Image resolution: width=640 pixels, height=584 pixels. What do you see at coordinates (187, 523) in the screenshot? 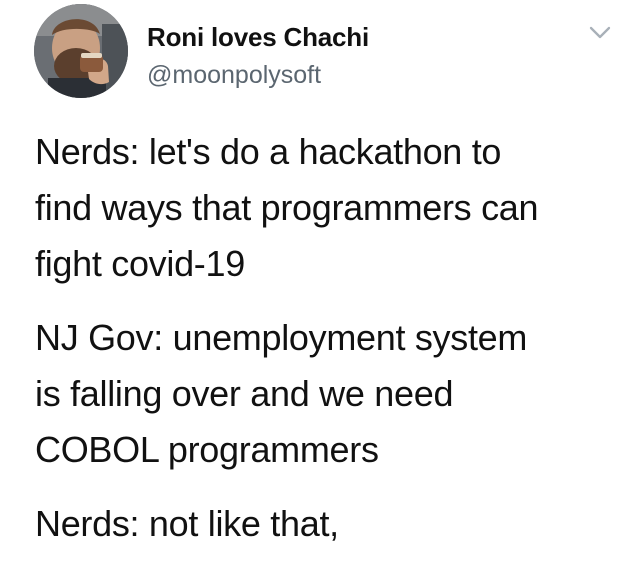
I see `tweet-text-line: Nerds: not like that,` at bounding box center [187, 523].